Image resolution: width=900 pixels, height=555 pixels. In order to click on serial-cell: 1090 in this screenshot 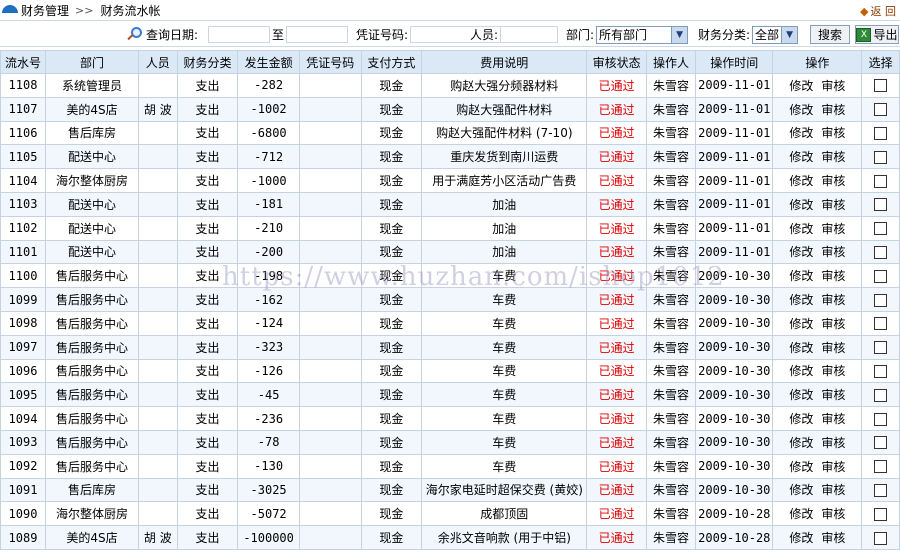, I will do `click(23, 514)`.